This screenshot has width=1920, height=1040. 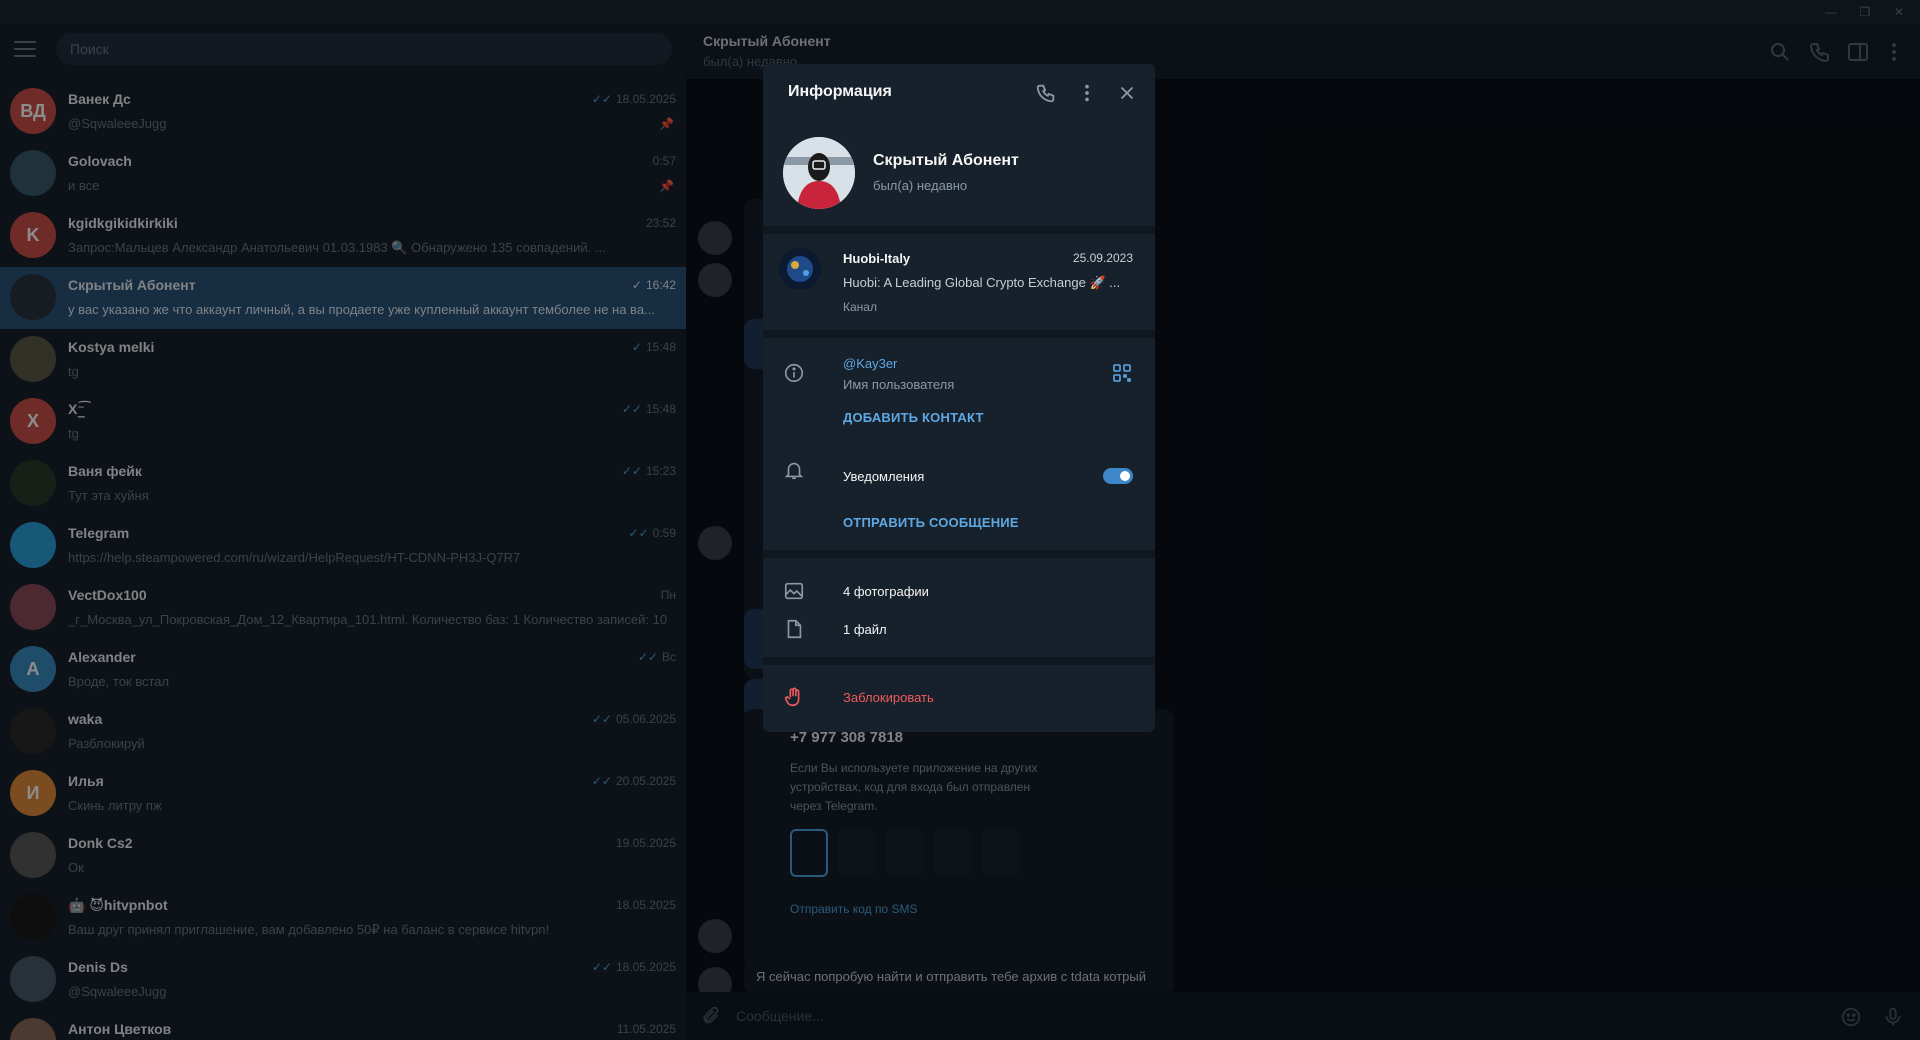 I want to click on more-options-icon, so click(x=1087, y=93).